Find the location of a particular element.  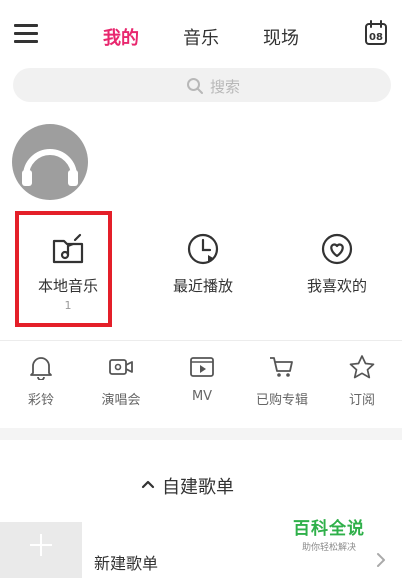

section-gap is located at coordinates (201, 434).